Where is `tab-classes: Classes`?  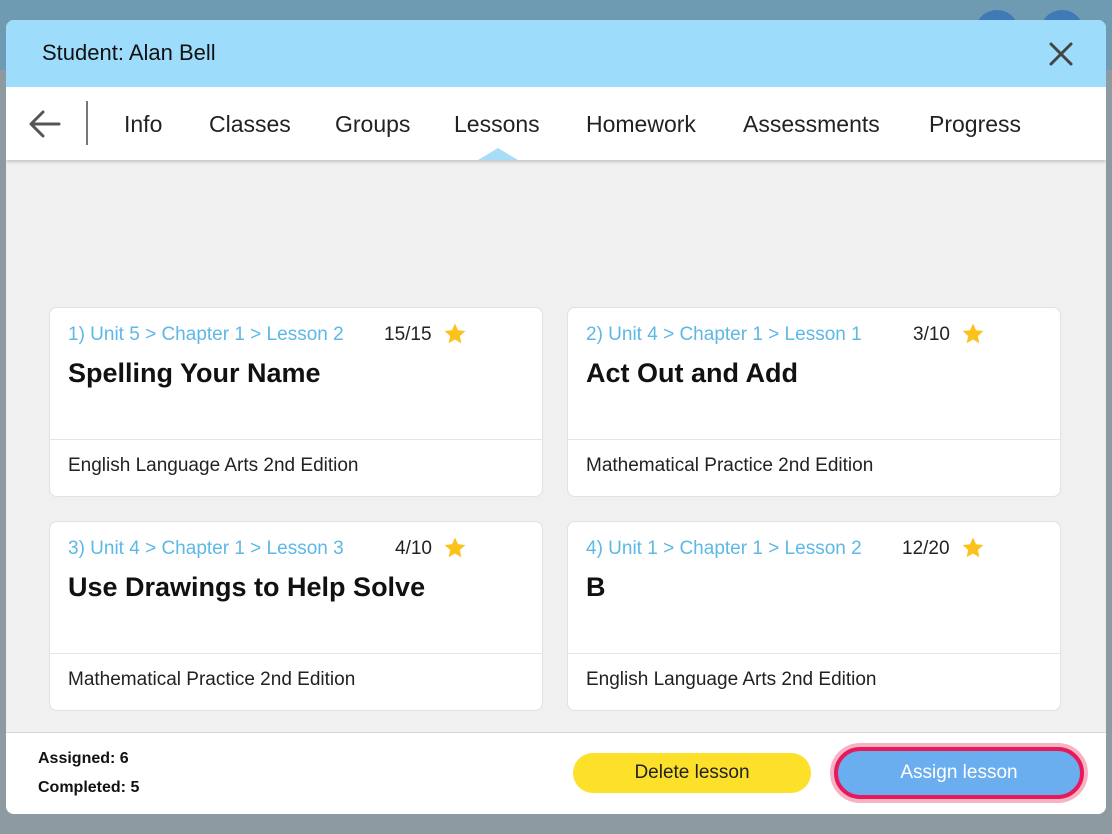 tab-classes: Classes is located at coordinates (250, 124).